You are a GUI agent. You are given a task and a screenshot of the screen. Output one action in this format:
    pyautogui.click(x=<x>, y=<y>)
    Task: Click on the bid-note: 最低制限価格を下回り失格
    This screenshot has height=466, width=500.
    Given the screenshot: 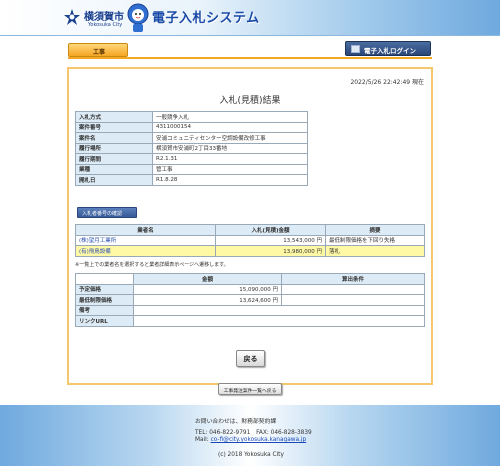 What is the action you would take?
    pyautogui.click(x=375, y=240)
    